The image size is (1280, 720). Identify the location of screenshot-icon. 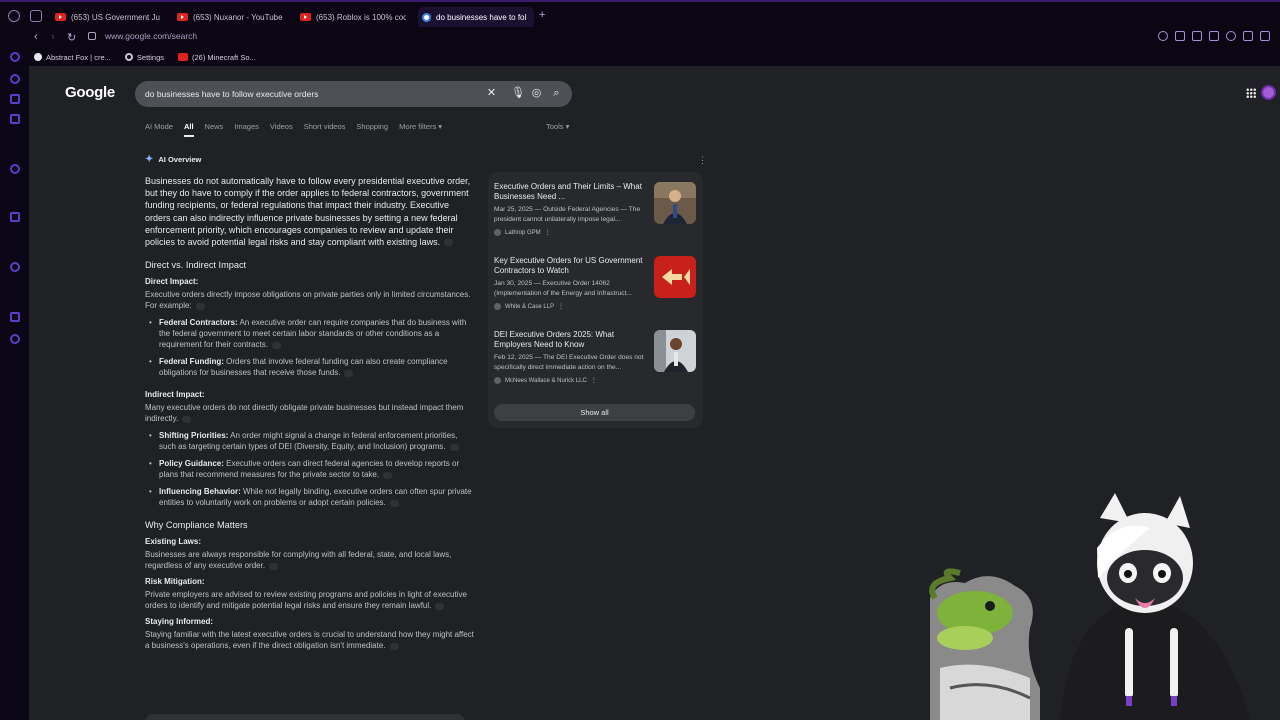
(1197, 36).